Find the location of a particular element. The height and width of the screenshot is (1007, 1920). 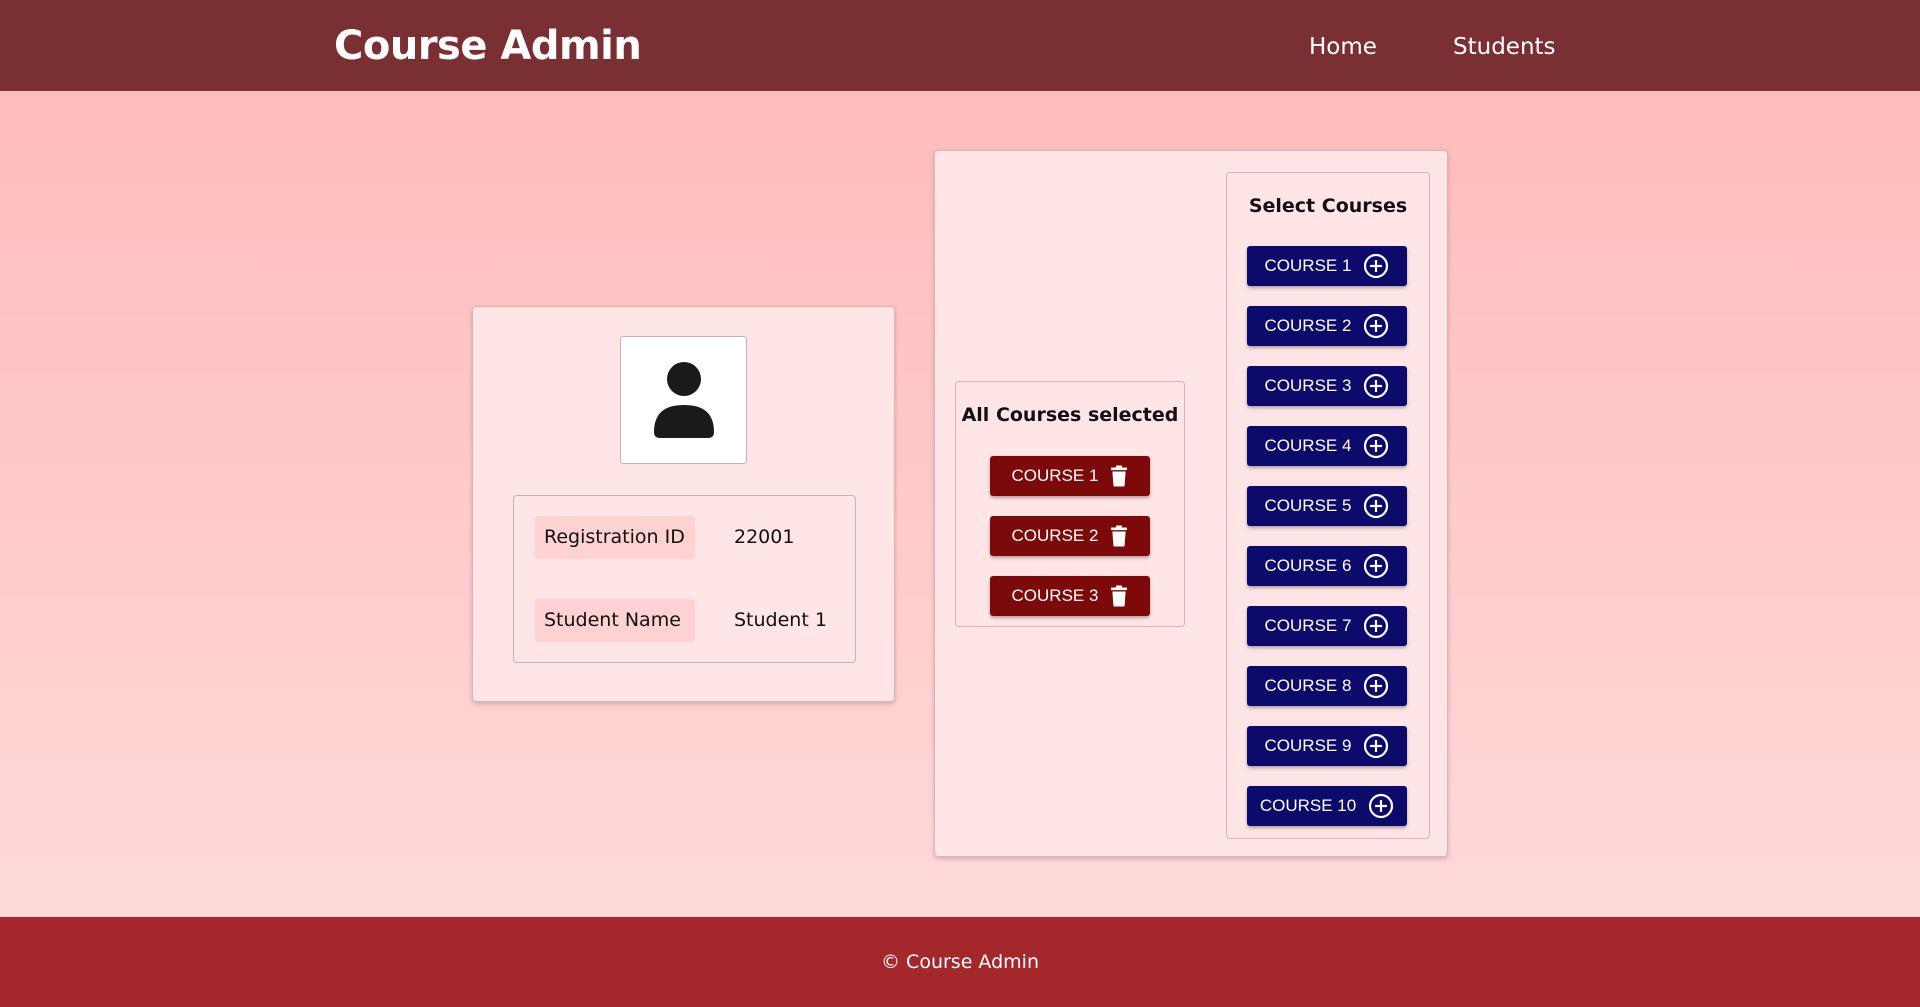

nav-link-students: Students is located at coordinates (1504, 47).